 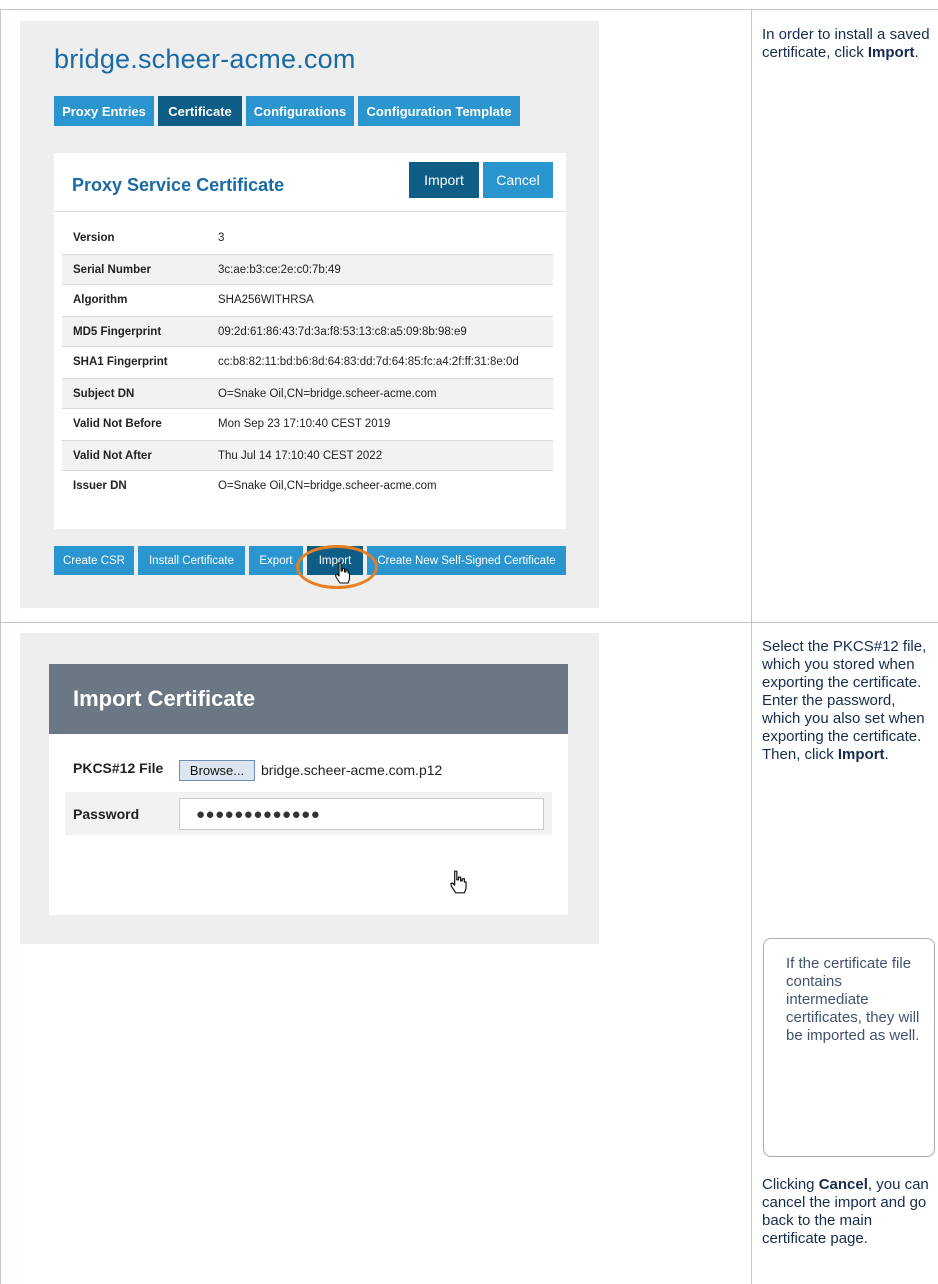 What do you see at coordinates (361, 814) in the screenshot?
I see `password-field: ●●●●●●●●●●●●●` at bounding box center [361, 814].